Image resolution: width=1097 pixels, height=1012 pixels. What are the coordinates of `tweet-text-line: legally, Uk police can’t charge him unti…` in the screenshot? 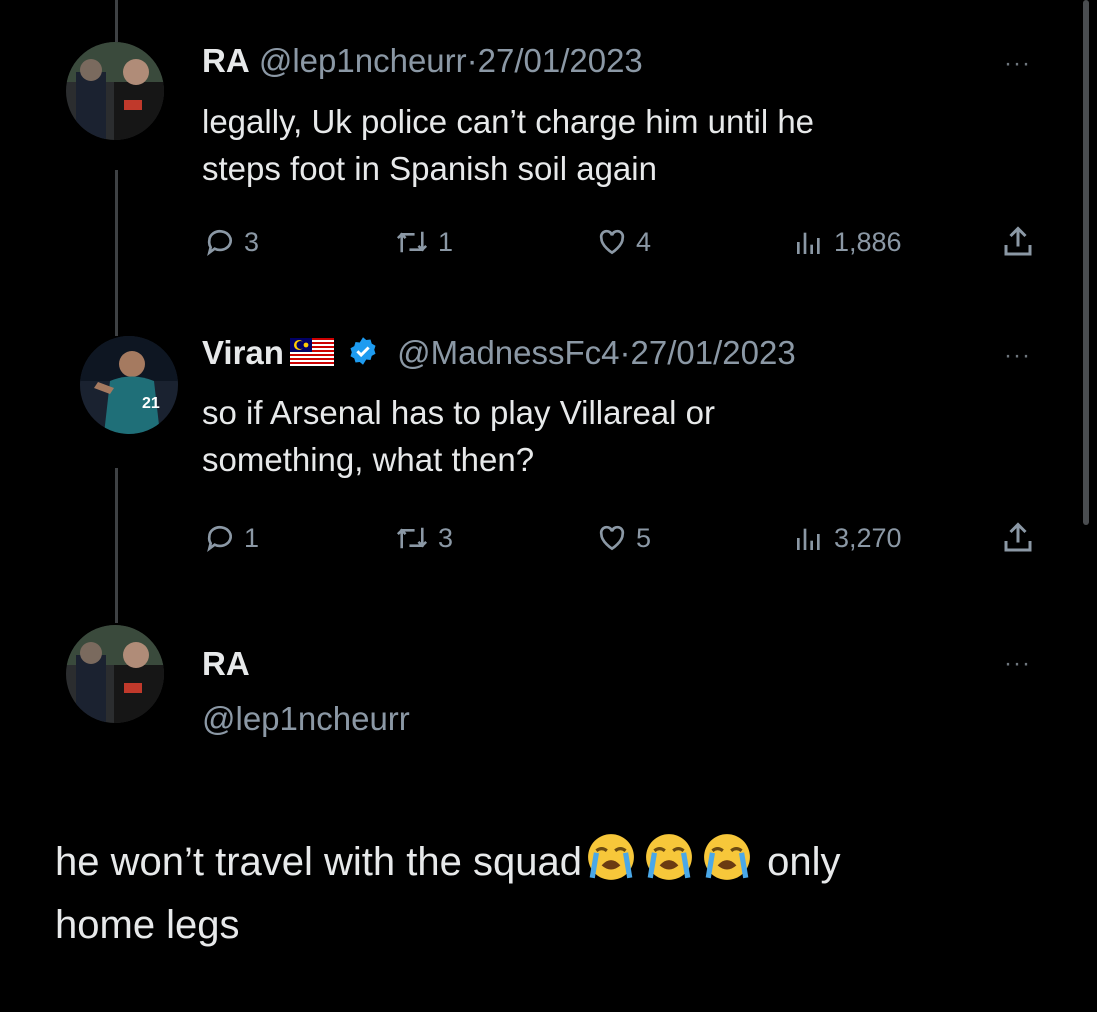 It's located at (508, 121).